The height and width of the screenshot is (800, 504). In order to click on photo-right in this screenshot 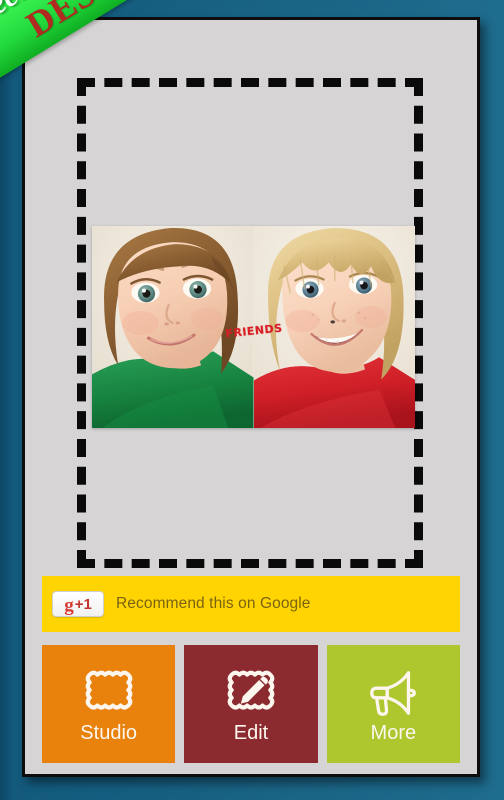, I will do `click(334, 327)`.